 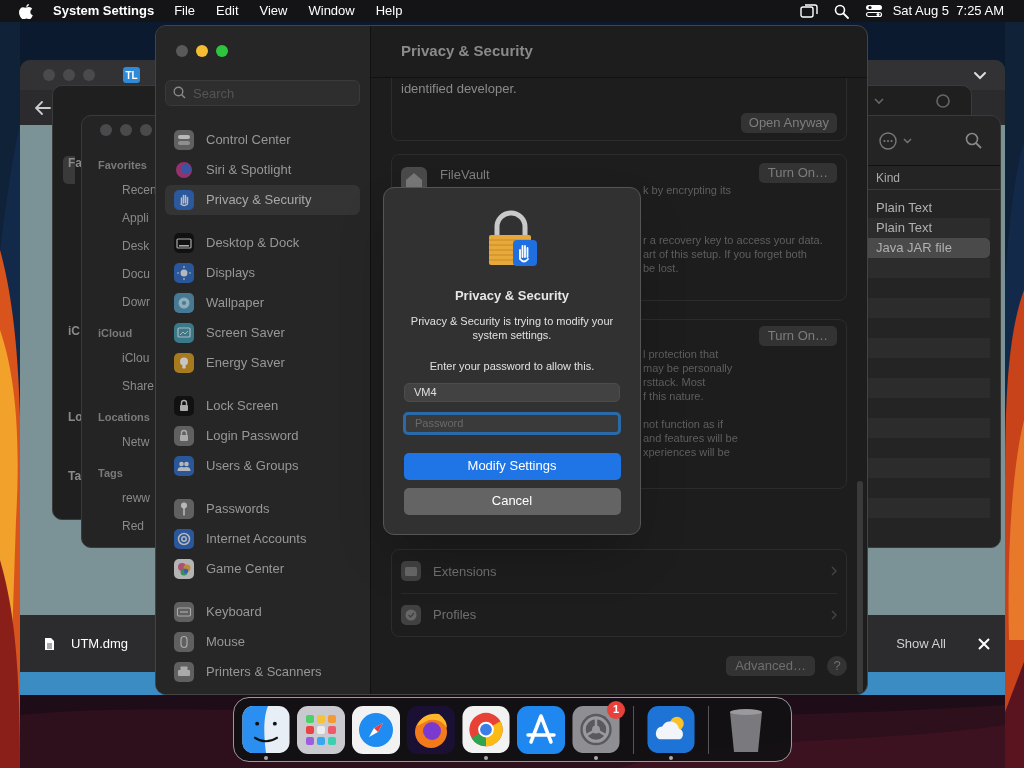 What do you see at coordinates (512, 296) in the screenshot?
I see `dialog-title: Privacy & Security` at bounding box center [512, 296].